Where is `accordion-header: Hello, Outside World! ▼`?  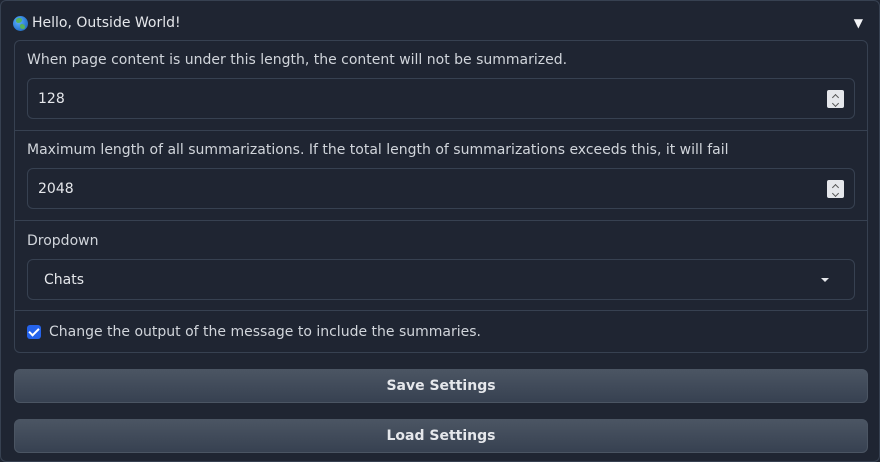 accordion-header: Hello, Outside World! ▼ is located at coordinates (439, 23).